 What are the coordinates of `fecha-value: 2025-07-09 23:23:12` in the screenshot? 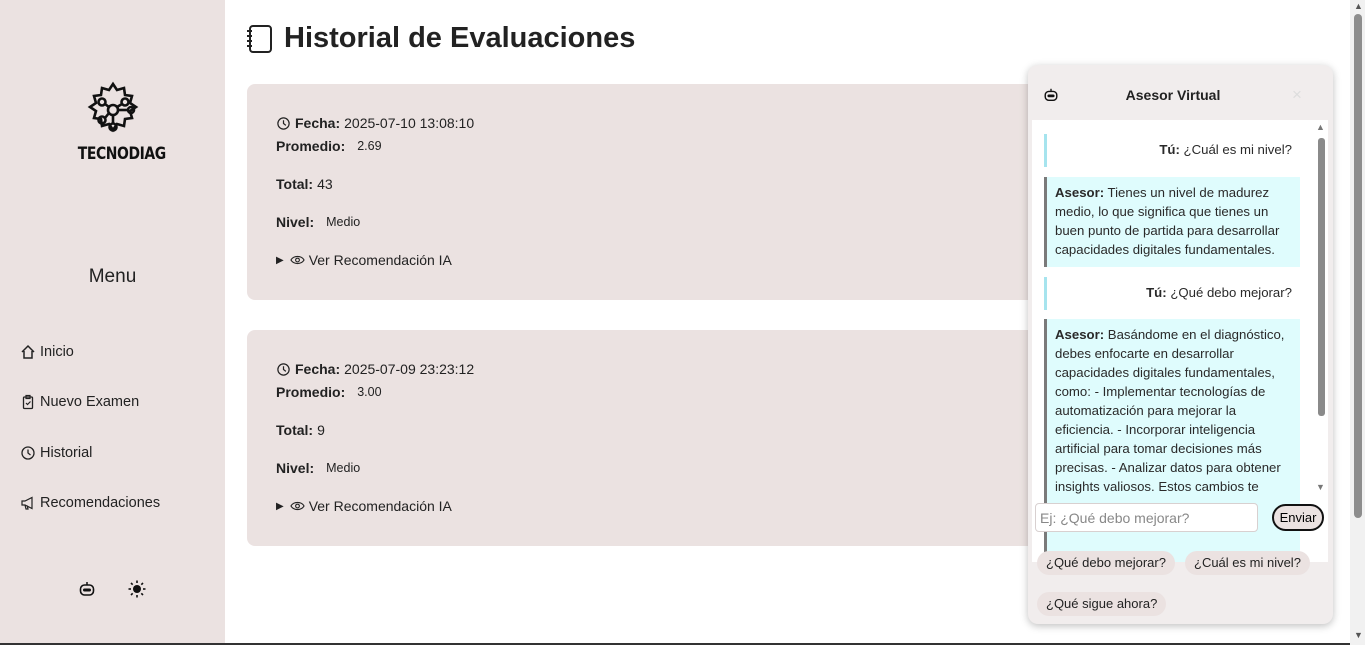 It's located at (409, 369).